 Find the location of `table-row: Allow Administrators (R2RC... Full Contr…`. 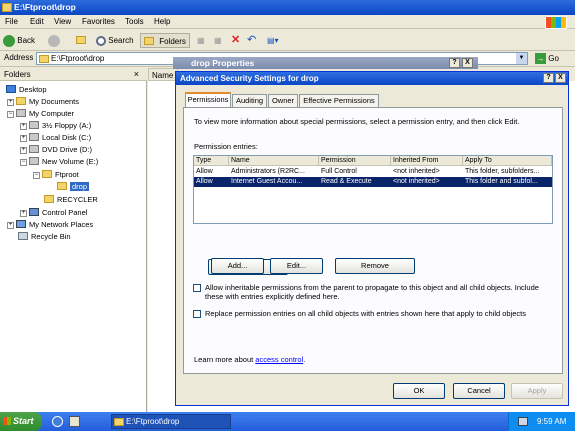

table-row: Allow Administrators (R2RC... Full Contr… is located at coordinates (373, 172).